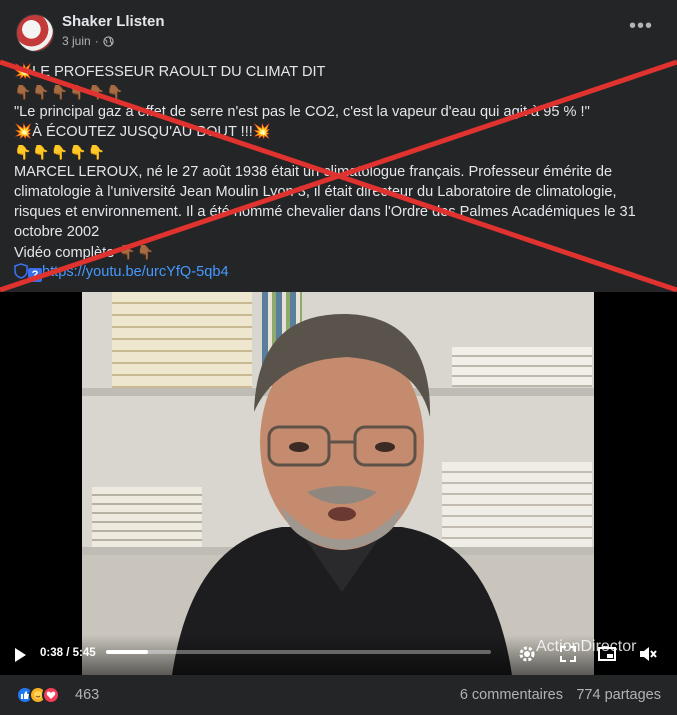 The height and width of the screenshot is (715, 677). What do you see at coordinates (135, 272) in the screenshot?
I see `youtube-link: https://youtu.be/urcYfQ-5qb4` at bounding box center [135, 272].